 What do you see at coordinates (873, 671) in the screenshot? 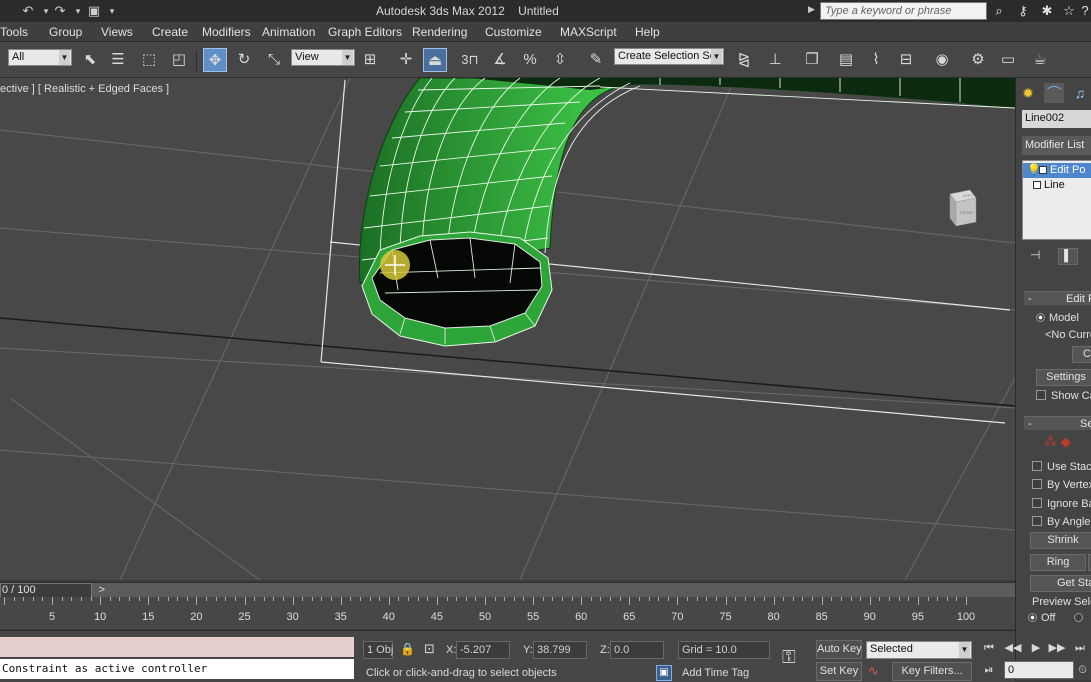
I see `key-tangent-icon: ∿` at bounding box center [873, 671].